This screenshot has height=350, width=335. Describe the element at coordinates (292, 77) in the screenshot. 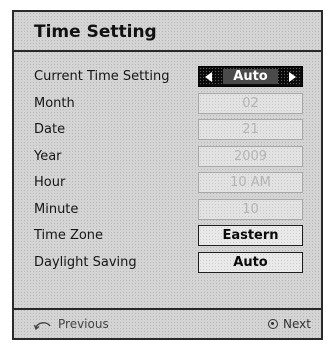

I see `right-arrow-icon` at that location.